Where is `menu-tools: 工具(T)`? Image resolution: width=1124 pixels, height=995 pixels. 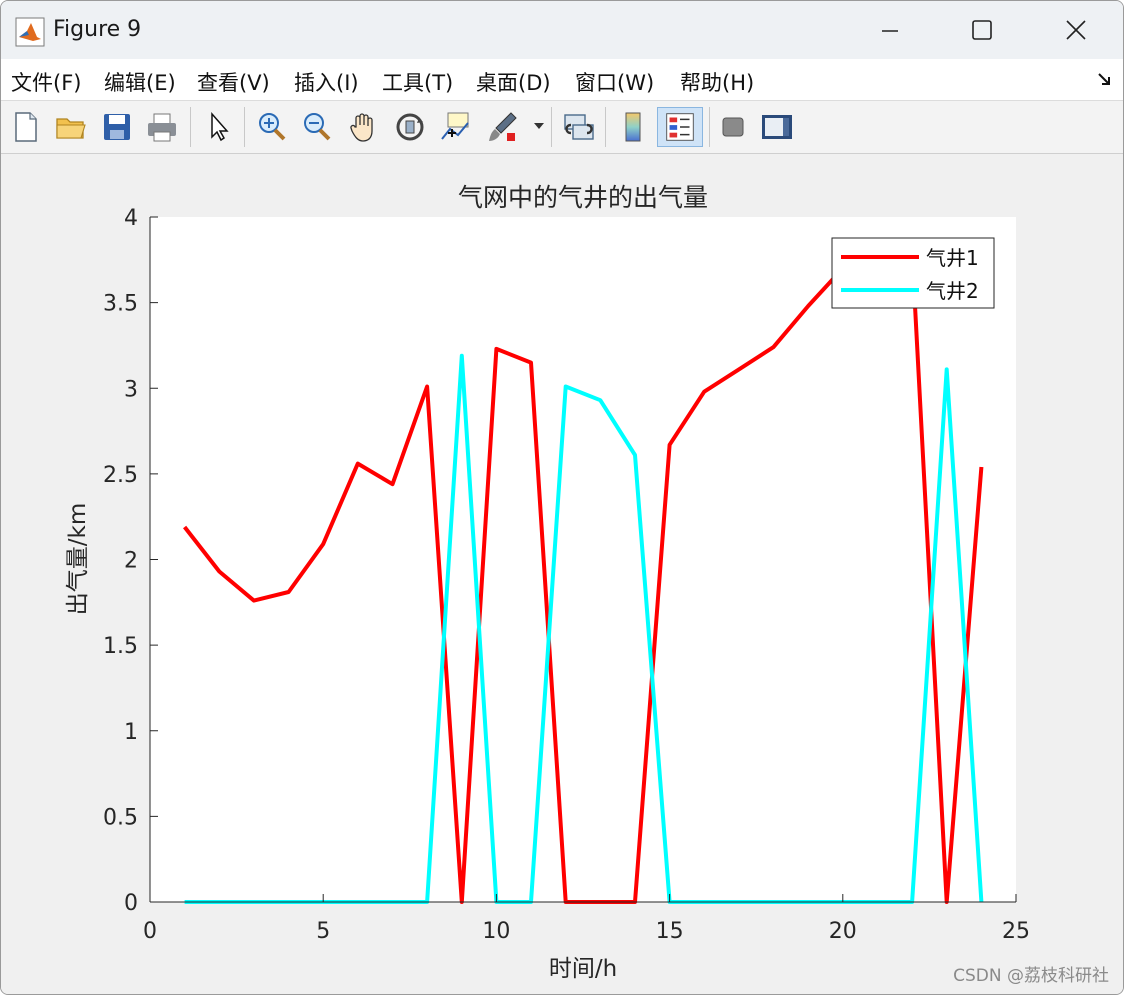
menu-tools: 工具(T) is located at coordinates (417, 82).